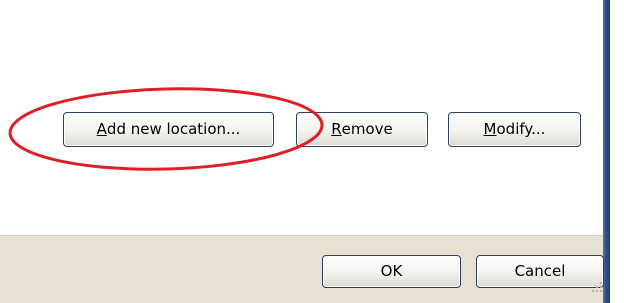 The image size is (624, 303). I want to click on window-border-right, so click(606, 151).